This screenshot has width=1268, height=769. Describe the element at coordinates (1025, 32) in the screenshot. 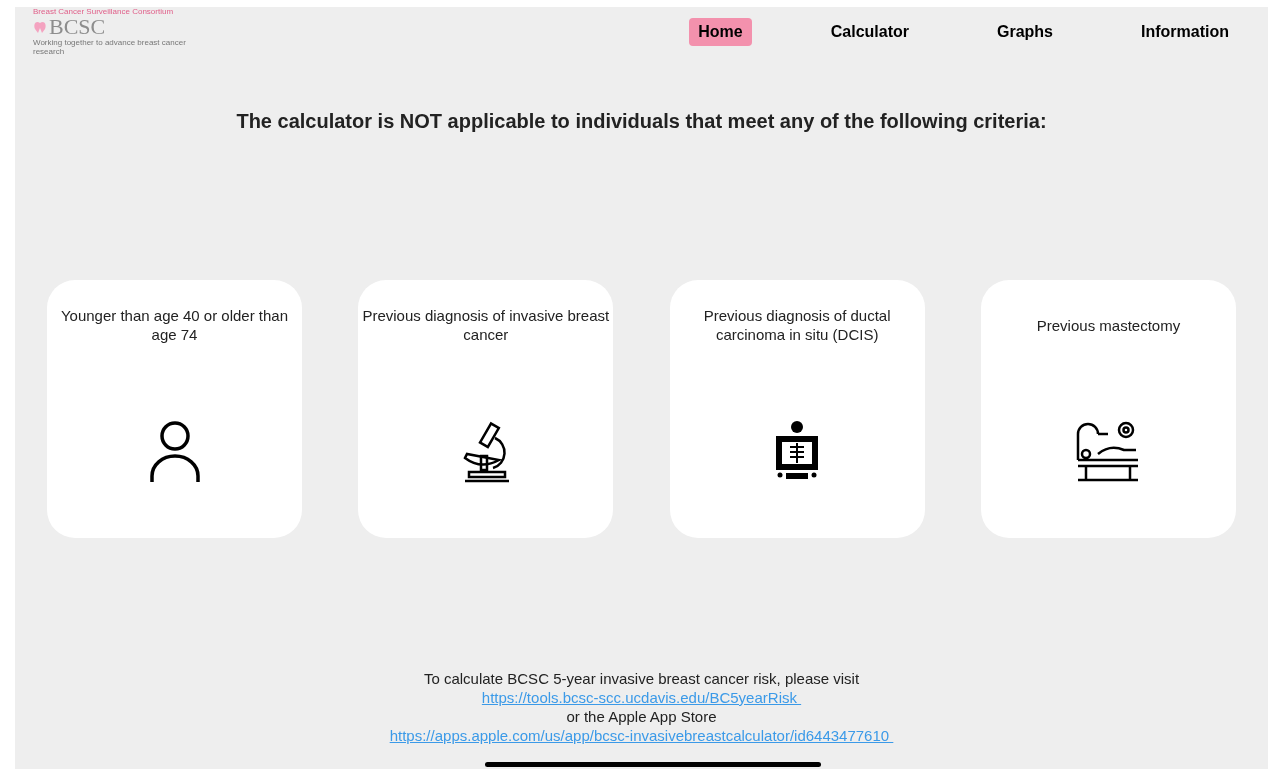

I see `nav-tab: Graphs` at that location.